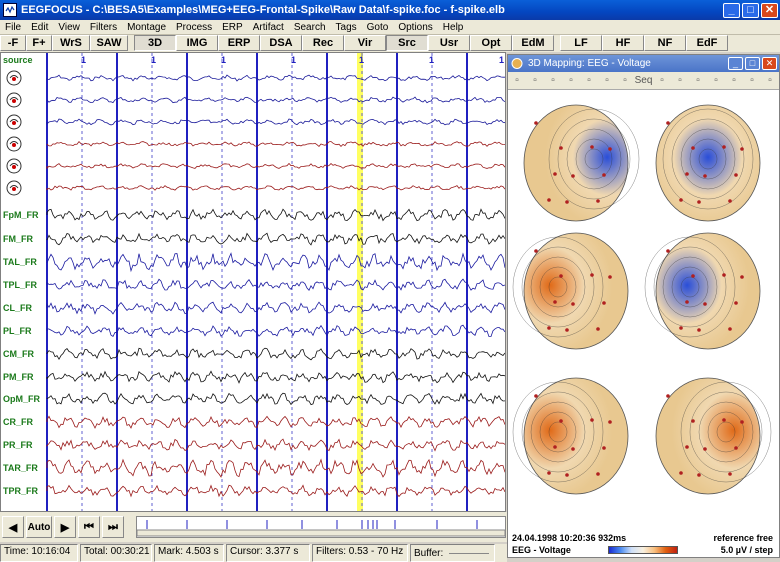 The image size is (780, 562). What do you see at coordinates (581, 43) in the screenshot?
I see `toolbar-lf-button: LF` at bounding box center [581, 43].